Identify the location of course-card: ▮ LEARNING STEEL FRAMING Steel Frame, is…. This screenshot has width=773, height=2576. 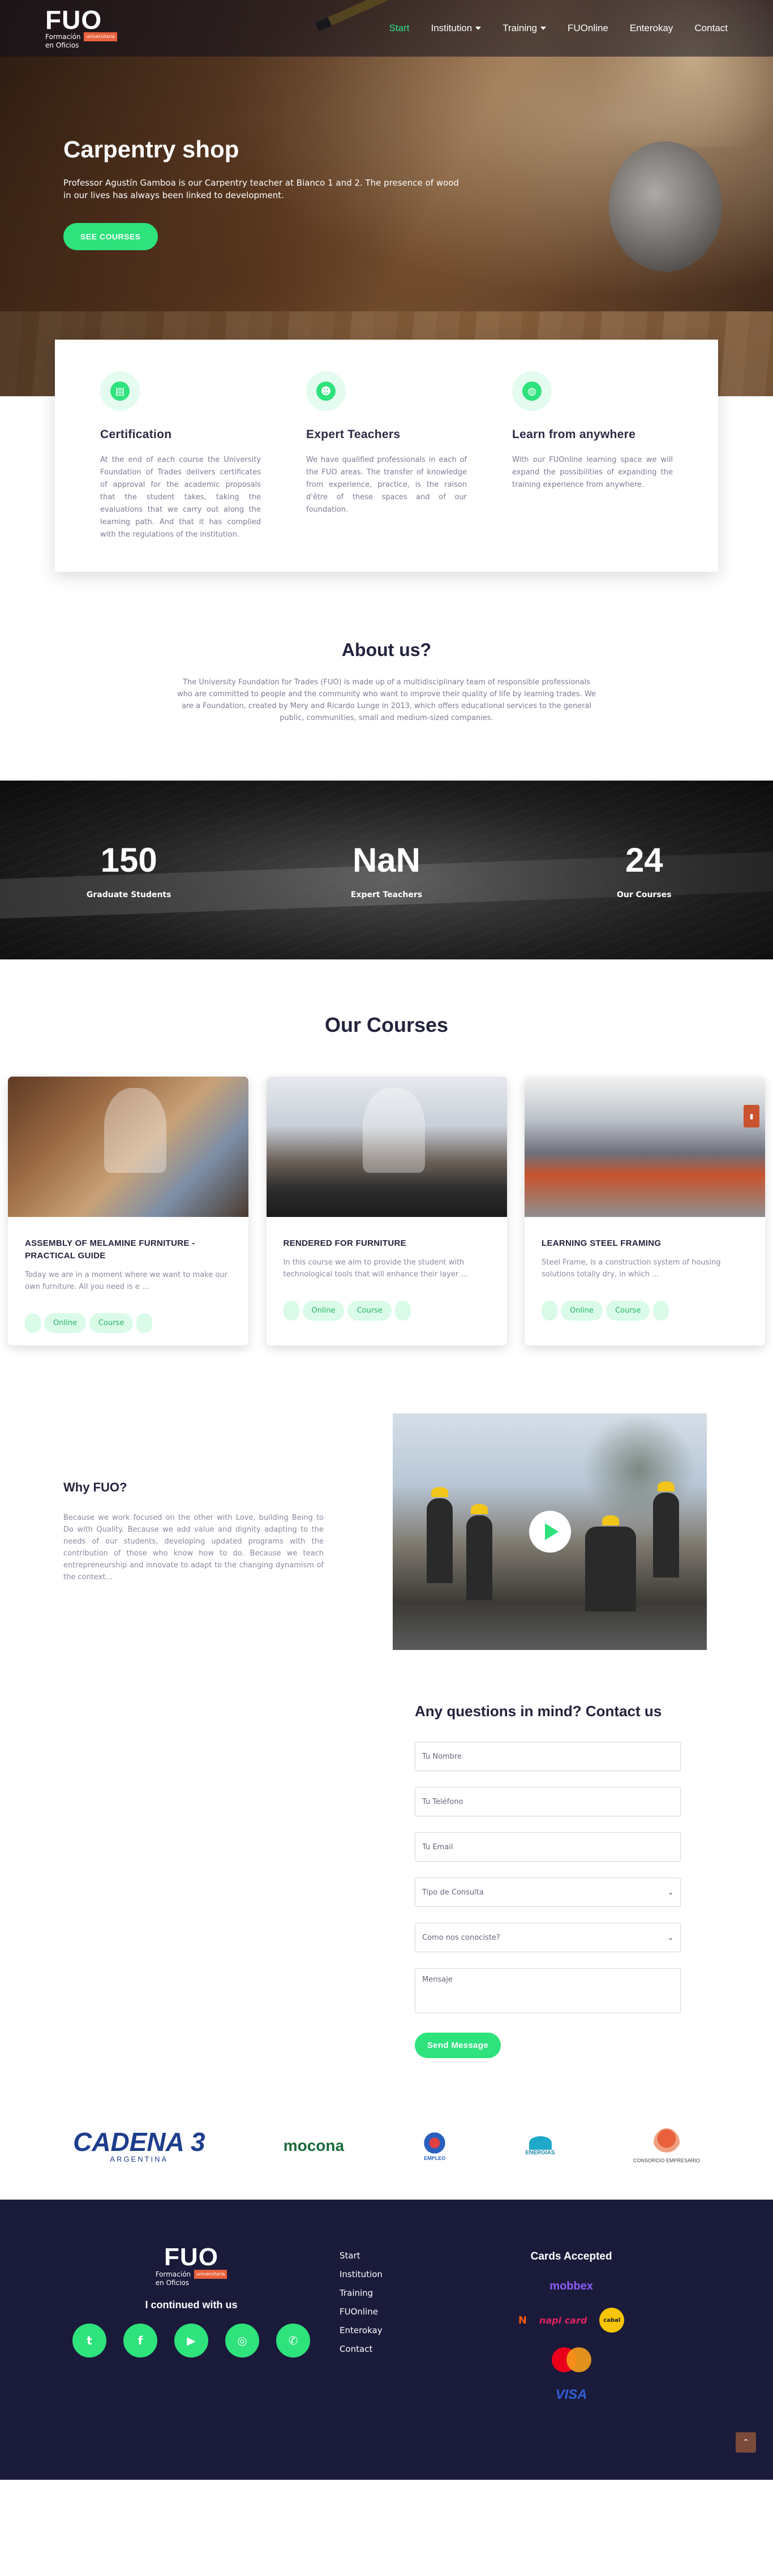
(645, 1211).